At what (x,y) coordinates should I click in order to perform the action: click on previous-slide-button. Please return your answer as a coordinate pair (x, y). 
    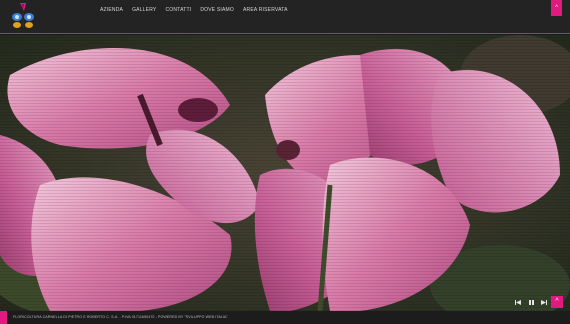
    Looking at the image, I should click on (518, 302).